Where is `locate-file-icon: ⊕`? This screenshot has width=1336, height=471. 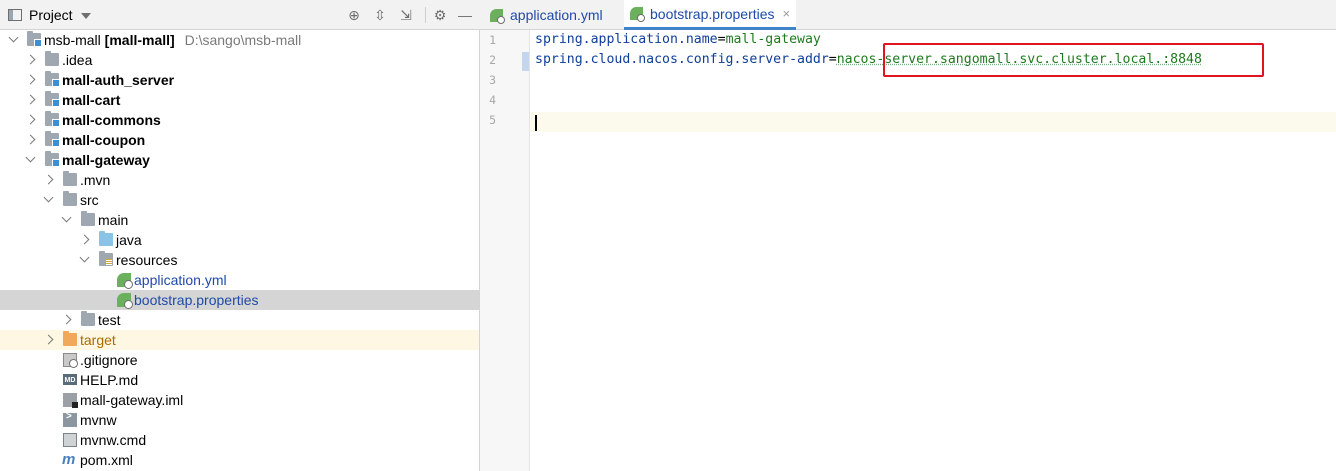 locate-file-icon: ⊕ is located at coordinates (354, 15).